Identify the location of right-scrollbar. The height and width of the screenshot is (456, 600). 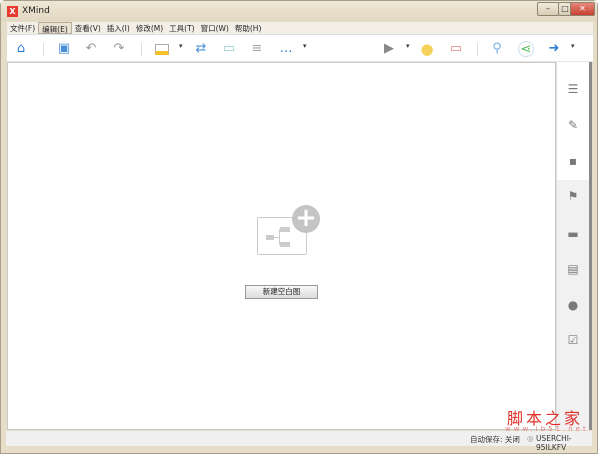
(590, 246).